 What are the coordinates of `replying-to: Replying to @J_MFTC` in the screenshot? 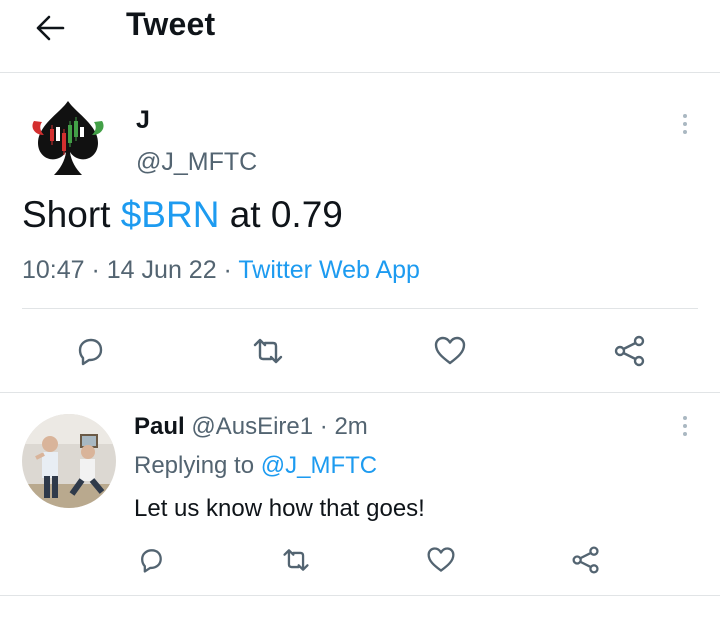 It's located at (255, 466).